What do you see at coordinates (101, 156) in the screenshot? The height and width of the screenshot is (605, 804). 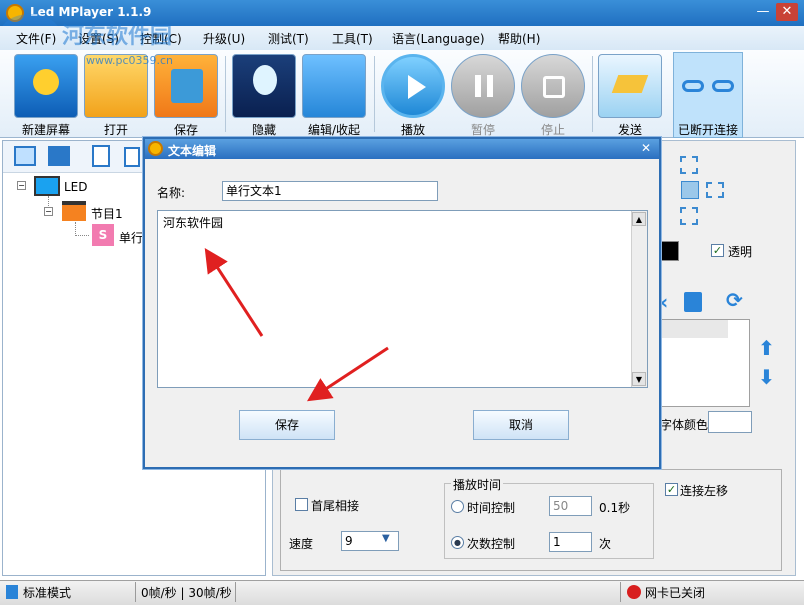 I see `new-page-icon` at bounding box center [101, 156].